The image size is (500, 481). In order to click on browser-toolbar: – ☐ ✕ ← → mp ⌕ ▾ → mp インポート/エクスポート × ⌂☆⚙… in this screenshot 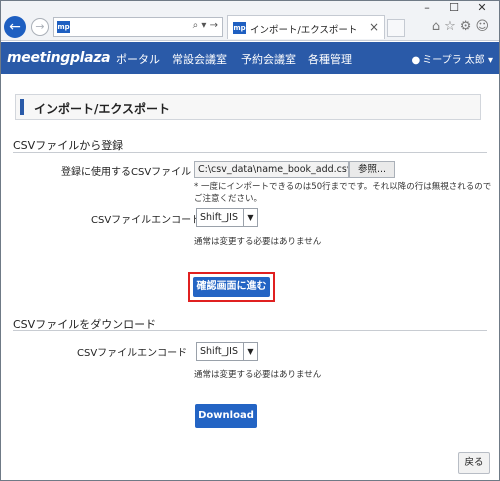, I will do `click(250, 21)`.